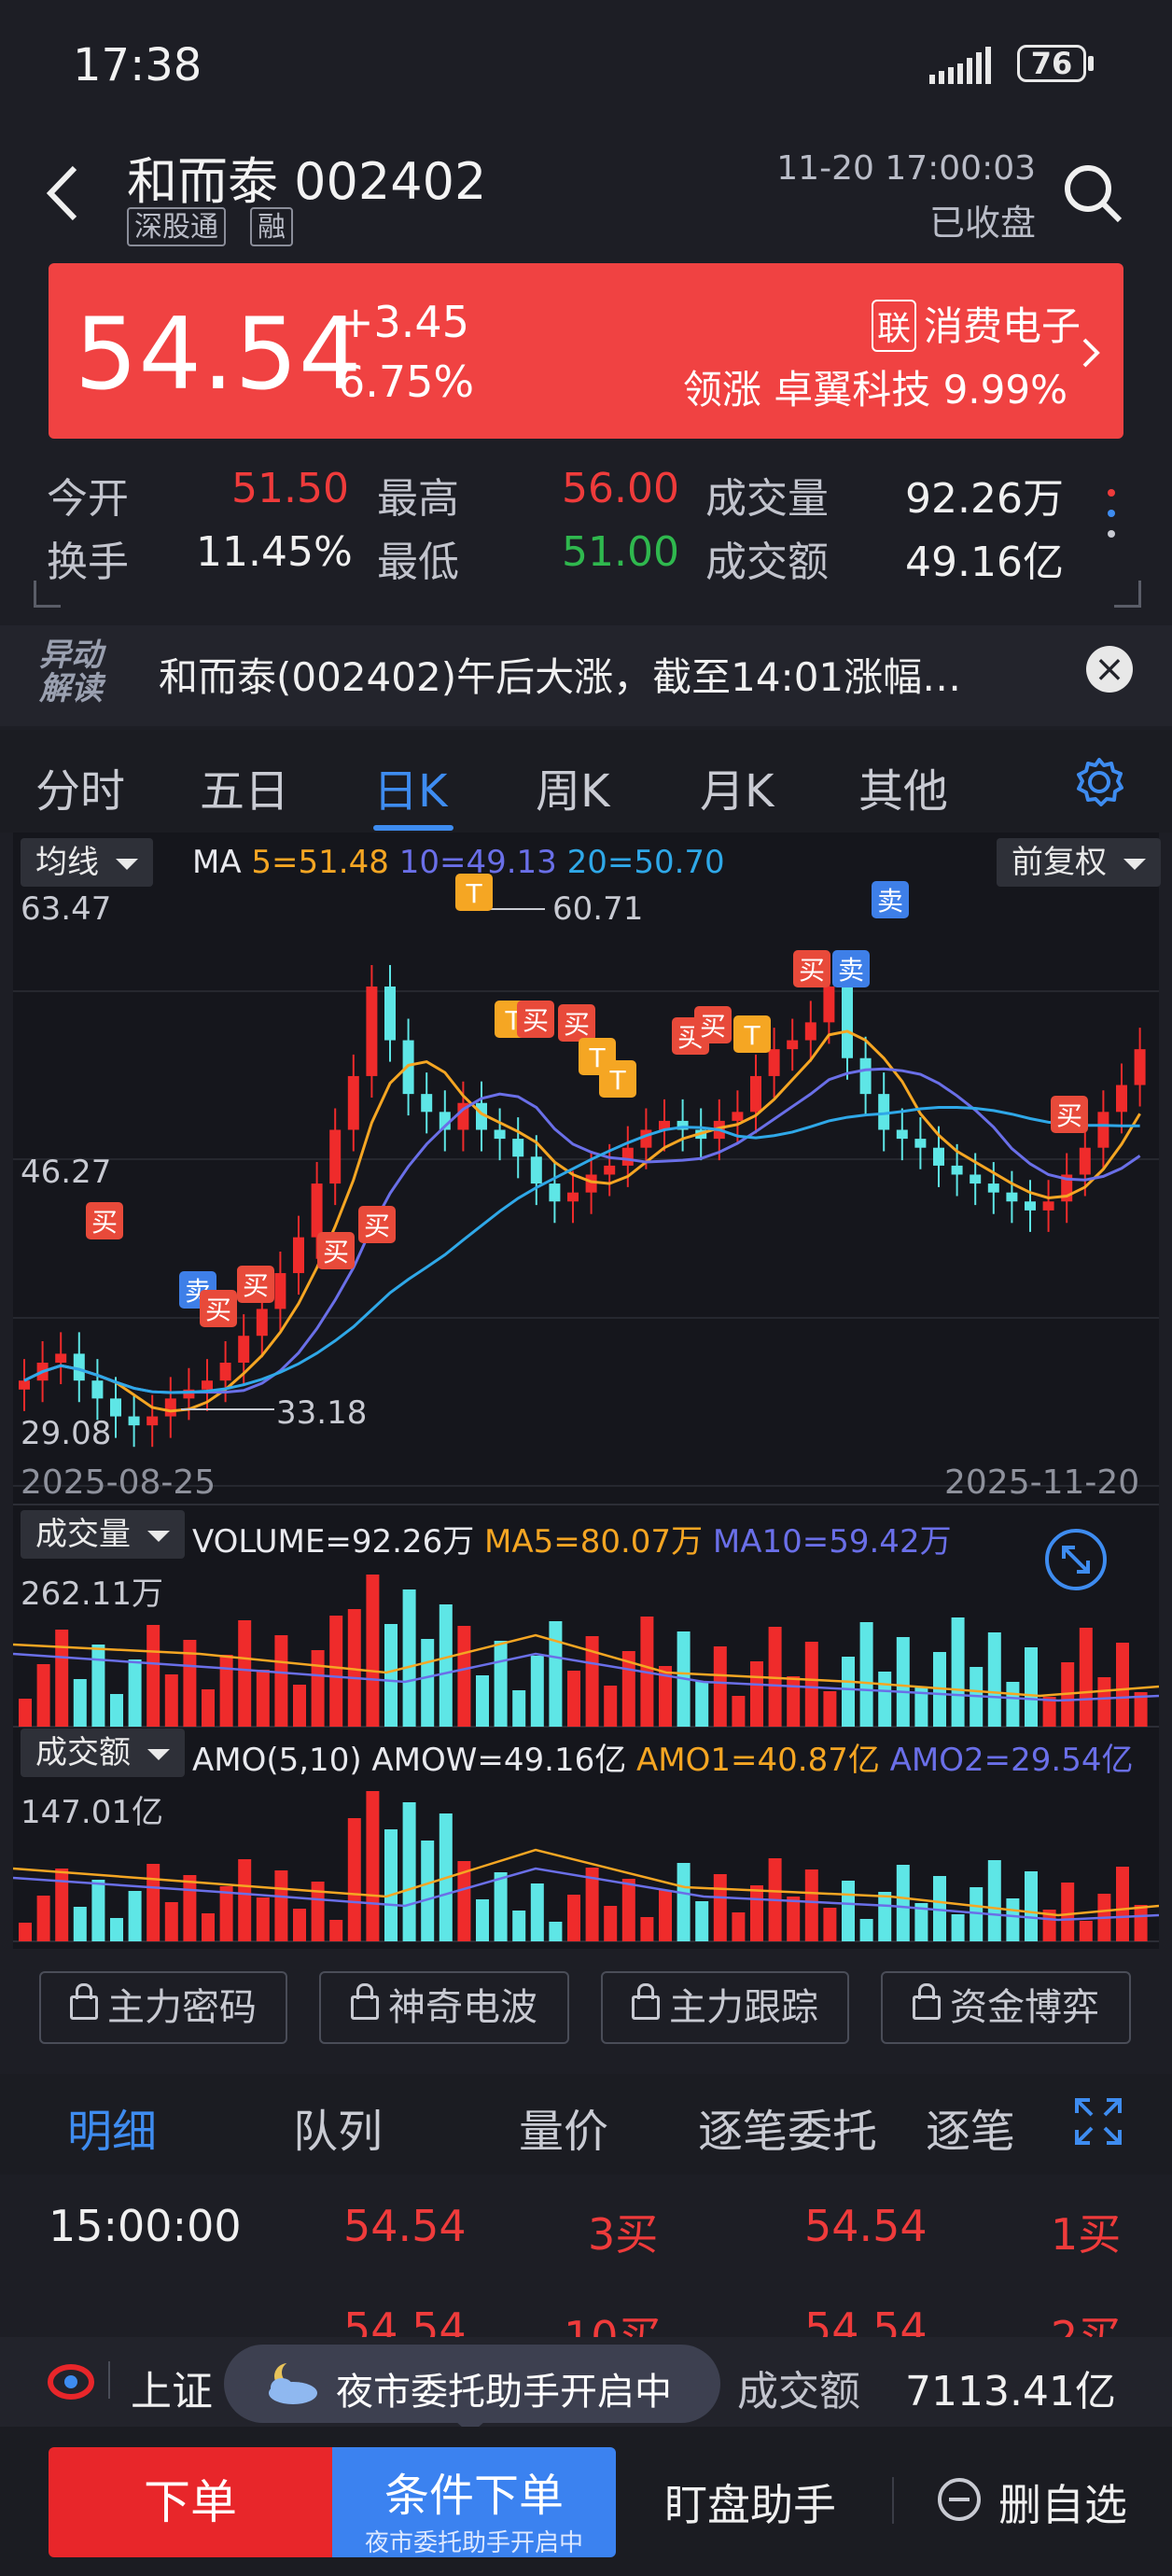 This screenshot has height=2576, width=1172. What do you see at coordinates (320, 862) in the screenshot?
I see `ma5-value: 5=51.48` at bounding box center [320, 862].